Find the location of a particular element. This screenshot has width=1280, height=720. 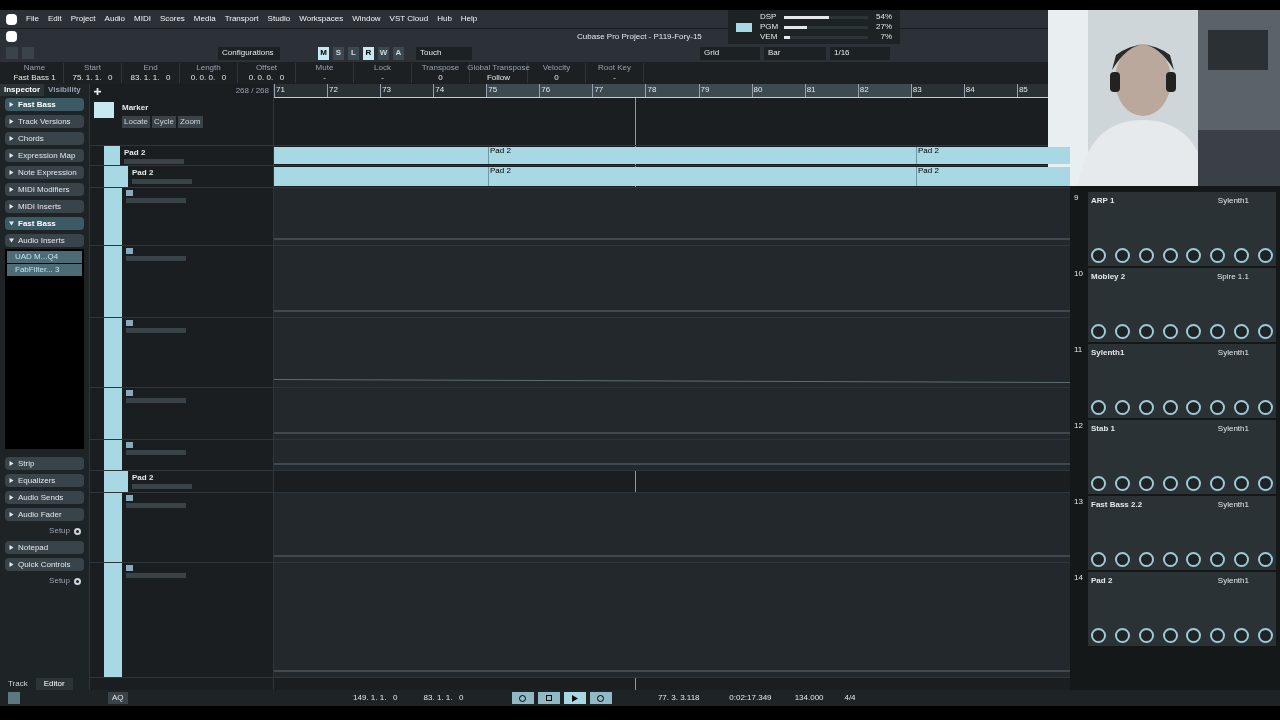

track-name: Pad 2 is located at coordinates (162, 477).